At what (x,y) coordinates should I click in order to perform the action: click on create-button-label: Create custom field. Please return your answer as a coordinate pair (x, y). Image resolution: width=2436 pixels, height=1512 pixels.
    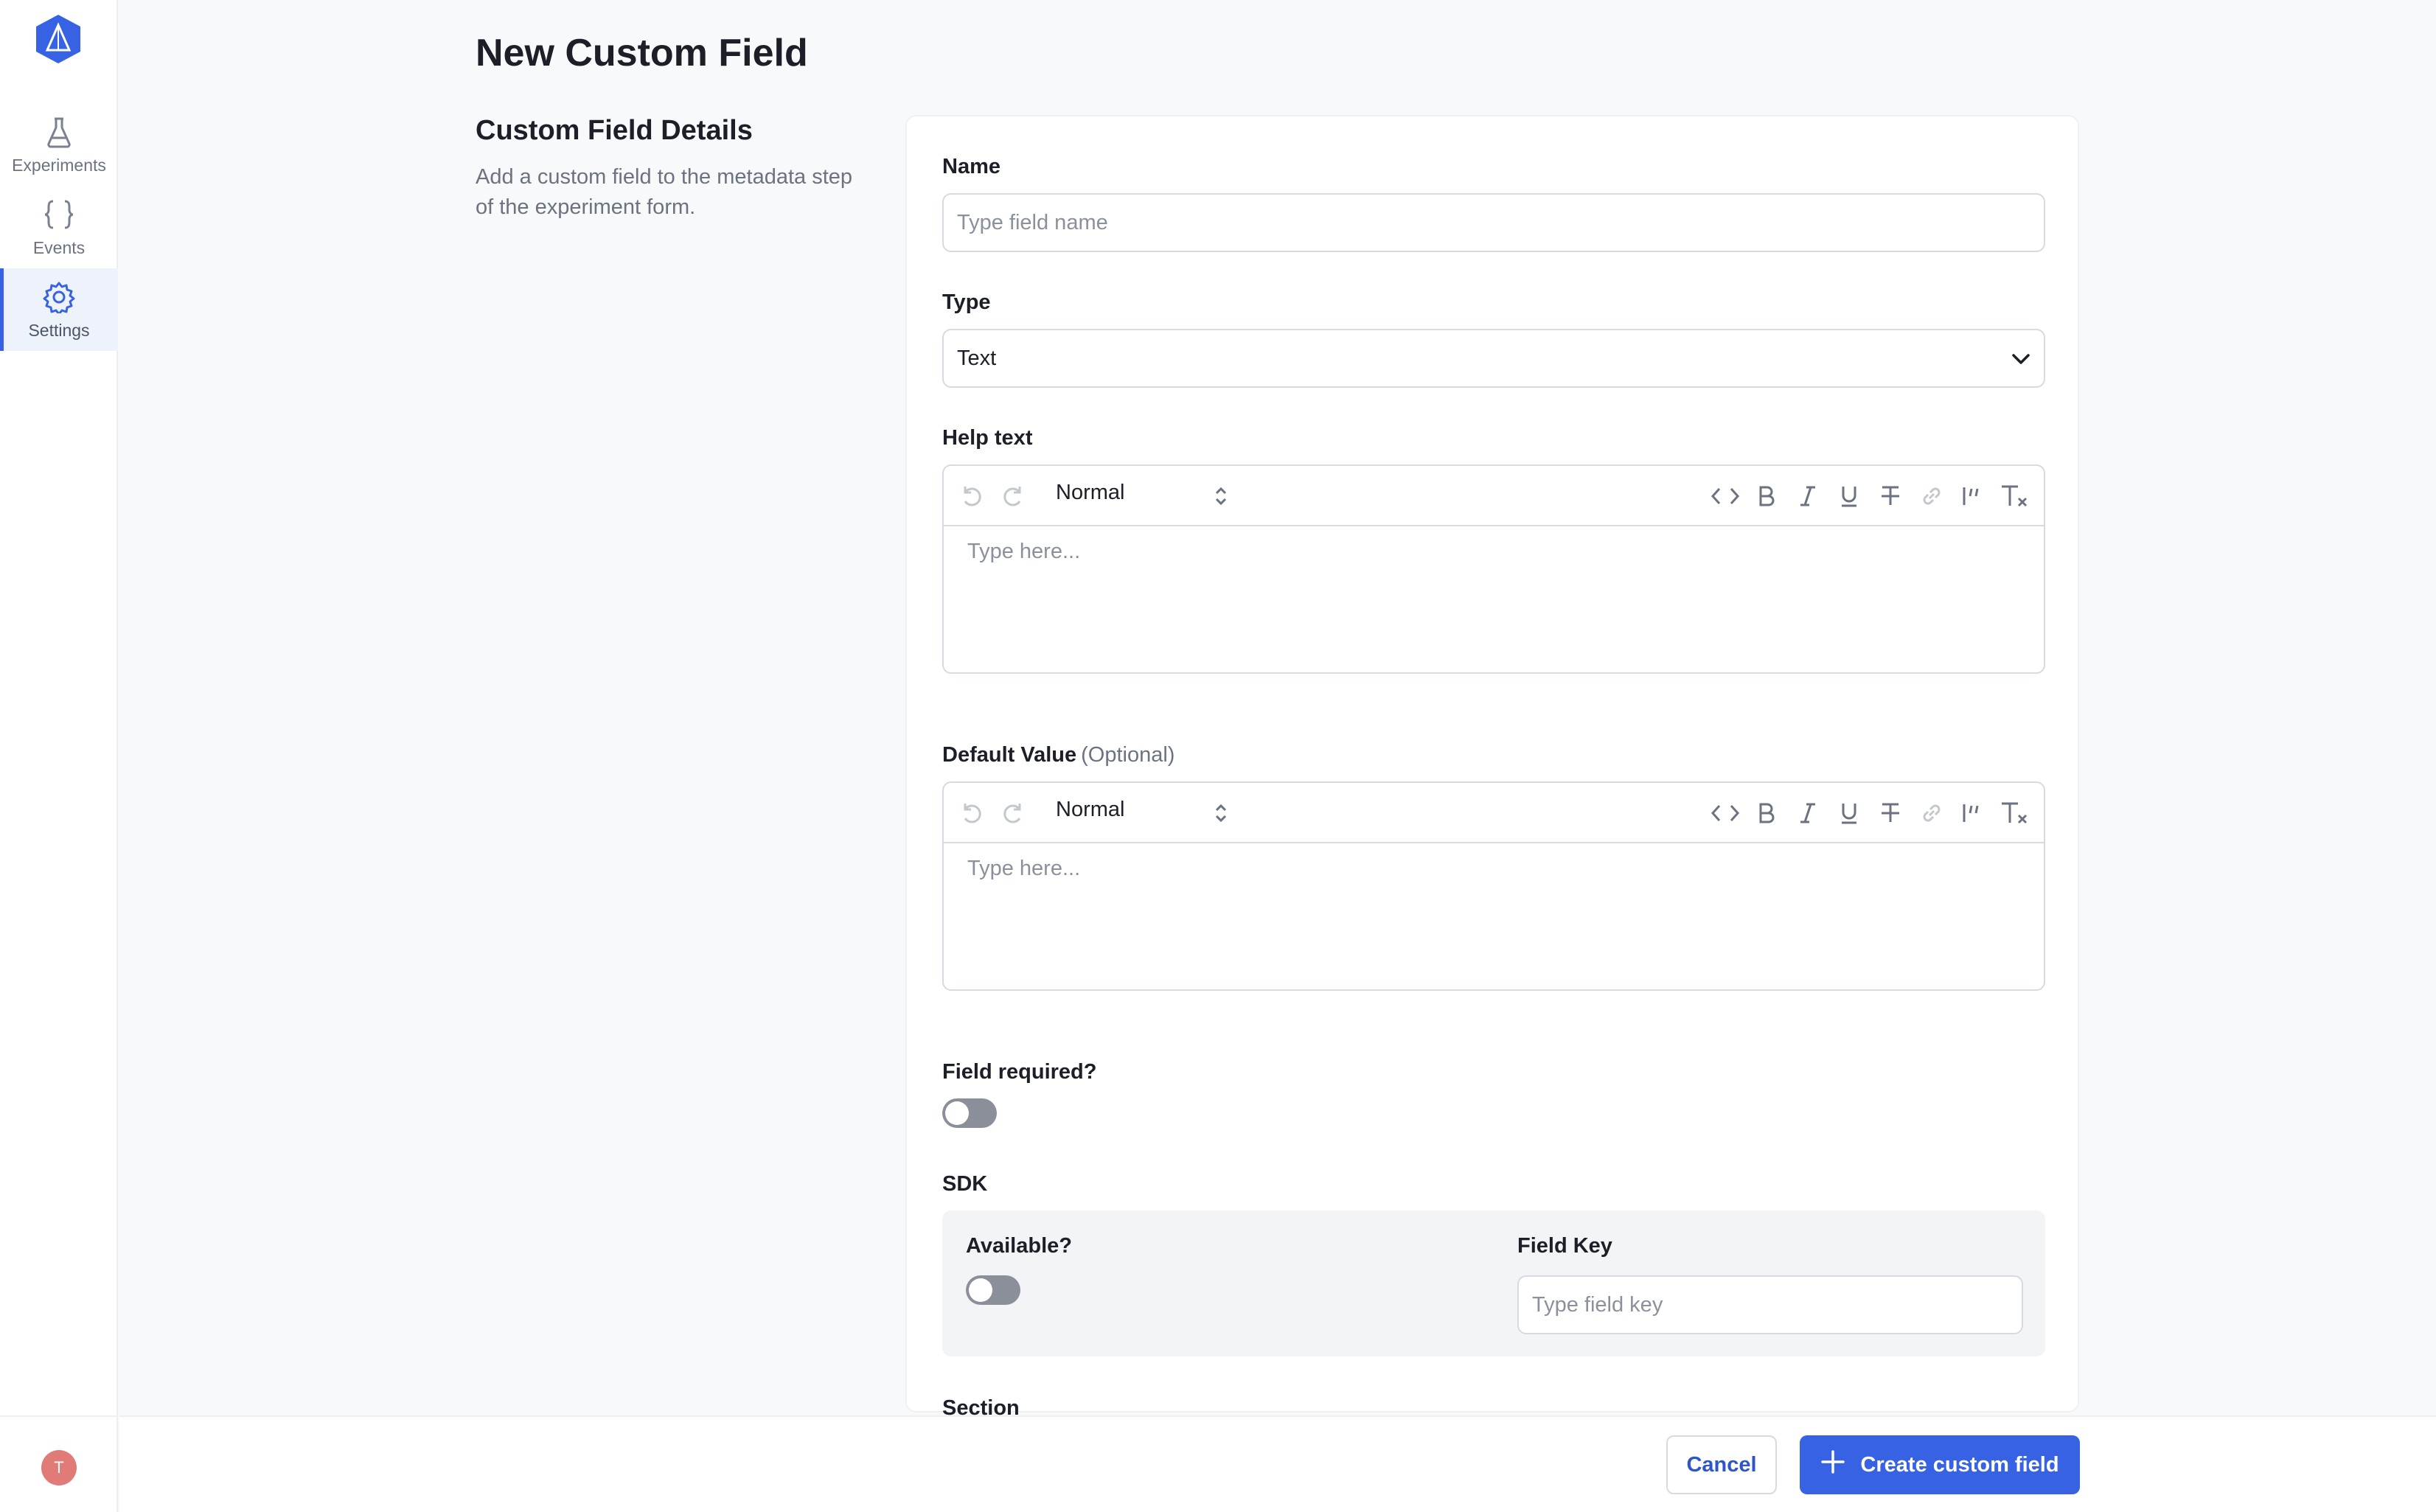
    Looking at the image, I should click on (1959, 1464).